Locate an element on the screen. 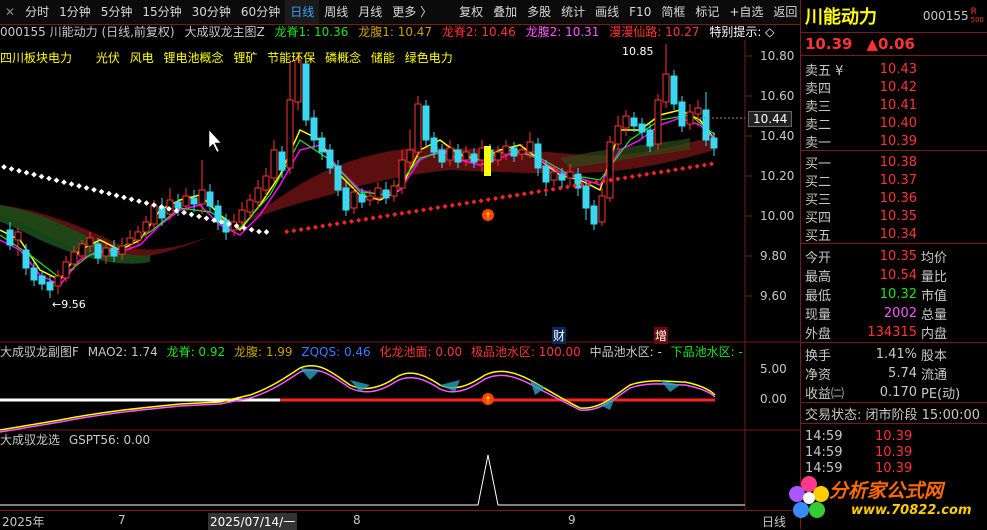 The width and height of the screenshot is (987, 530). fuquan-button: 复权 is located at coordinates (471, 12).